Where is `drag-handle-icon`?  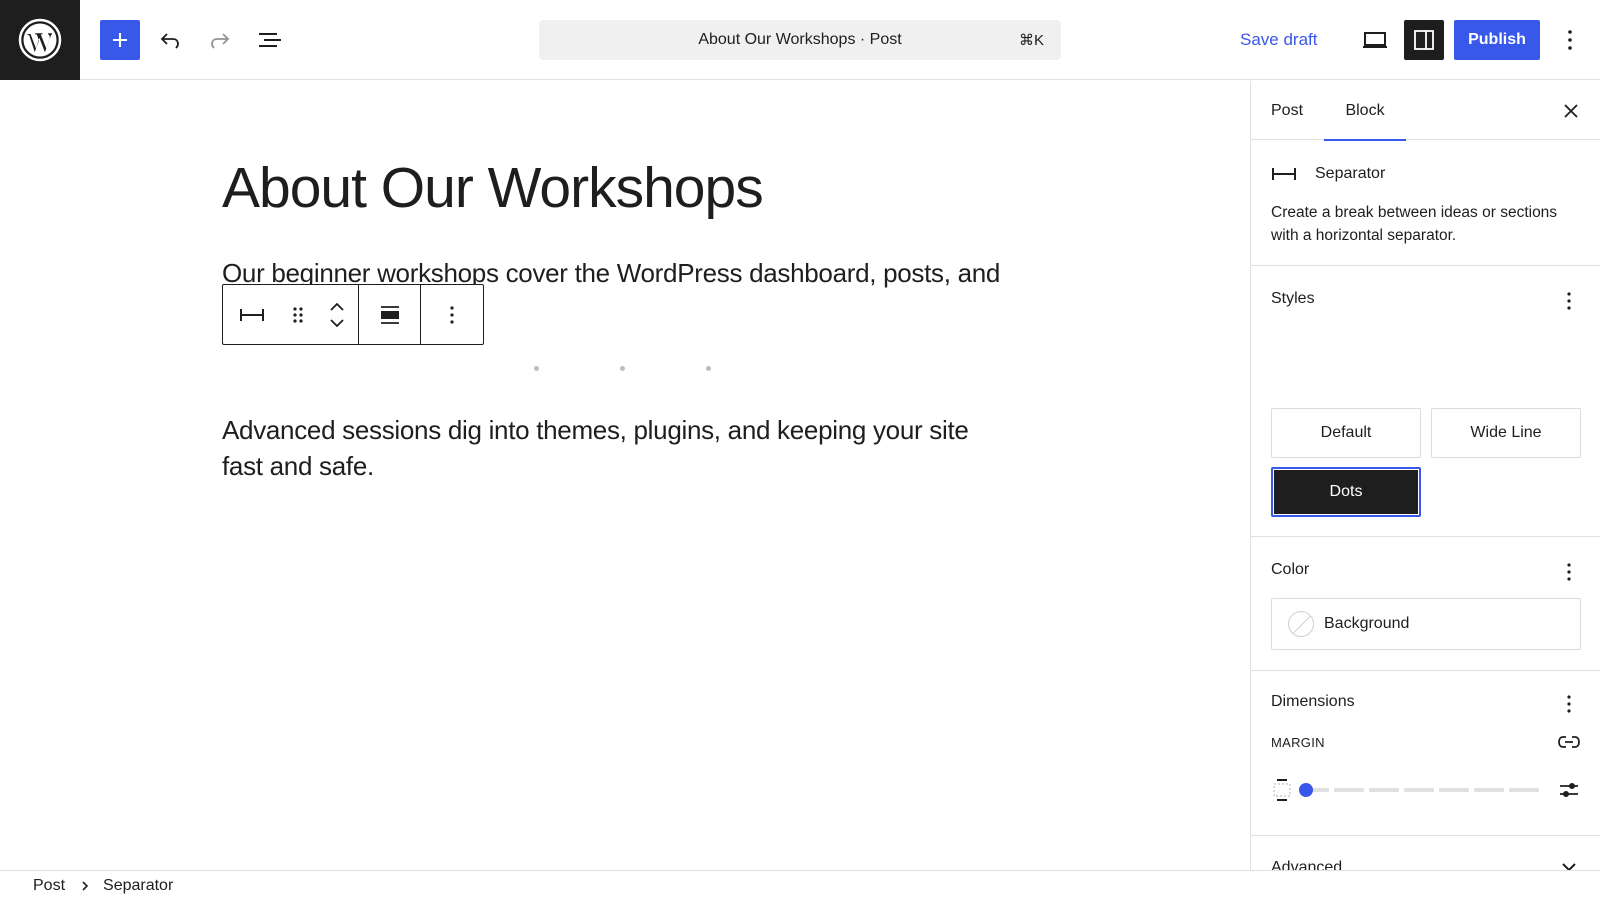 drag-handle-icon is located at coordinates (298, 314).